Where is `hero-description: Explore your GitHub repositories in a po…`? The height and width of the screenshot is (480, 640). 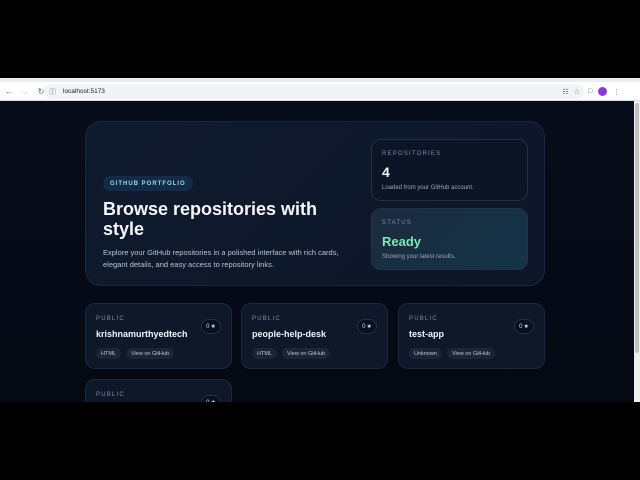 hero-description: Explore your GitHub repositories in a po… is located at coordinates (221, 258).